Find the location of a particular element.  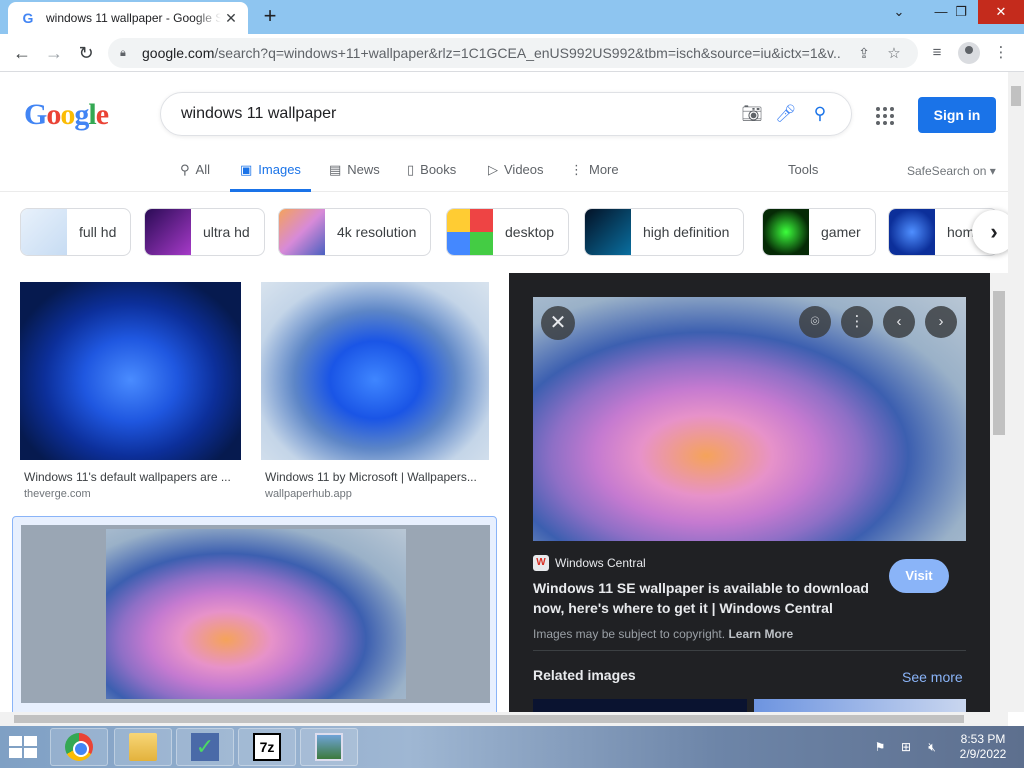

chrome-menu-icon: ⋮ is located at coordinates (1001, 53).